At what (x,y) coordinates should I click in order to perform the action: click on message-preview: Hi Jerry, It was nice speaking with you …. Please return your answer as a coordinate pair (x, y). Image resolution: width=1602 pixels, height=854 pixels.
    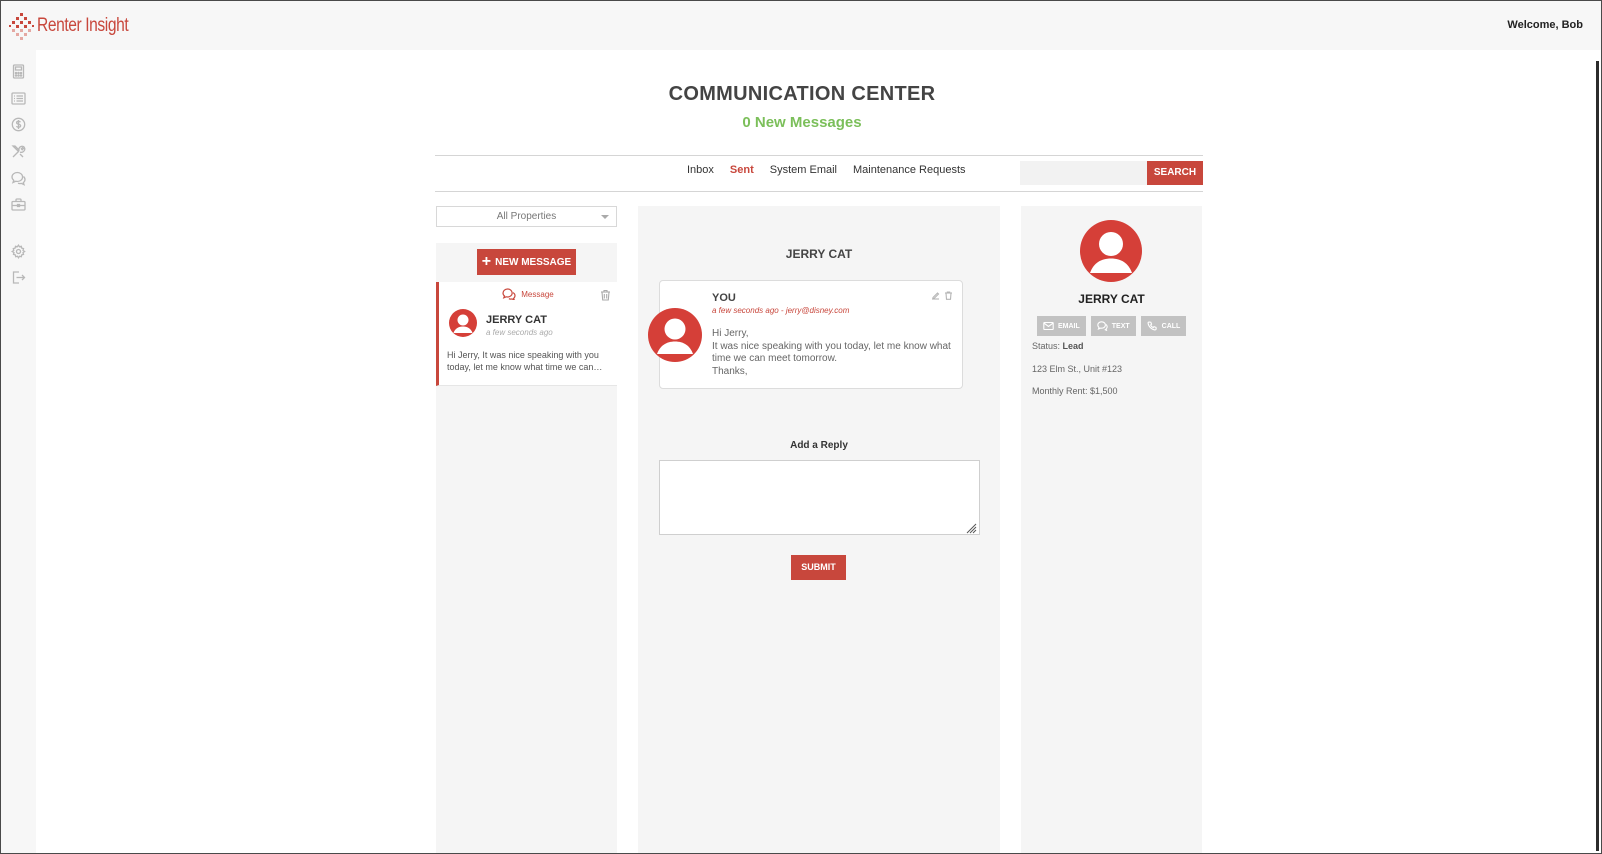
    Looking at the image, I should click on (525, 361).